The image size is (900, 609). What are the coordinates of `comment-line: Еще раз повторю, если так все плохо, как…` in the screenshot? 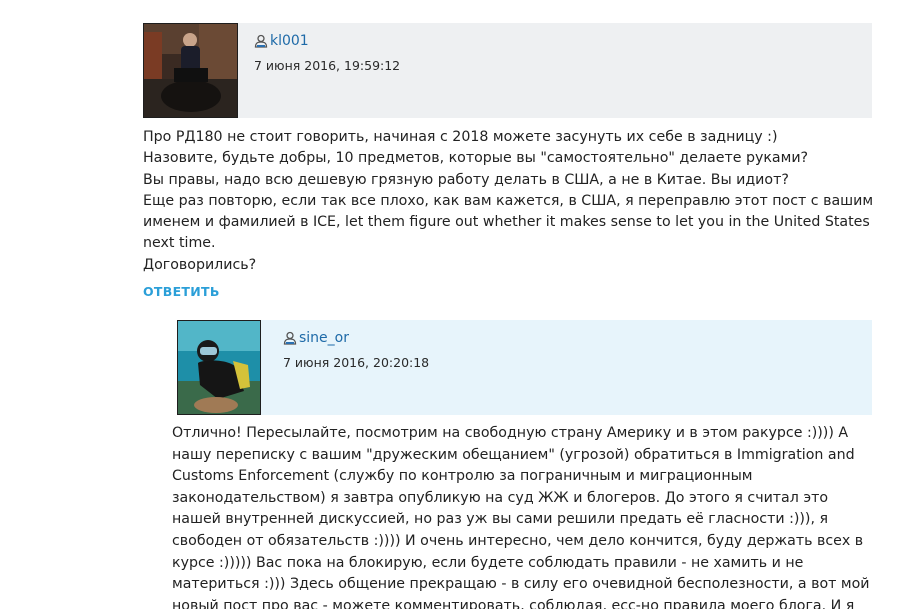 It's located at (508, 222).